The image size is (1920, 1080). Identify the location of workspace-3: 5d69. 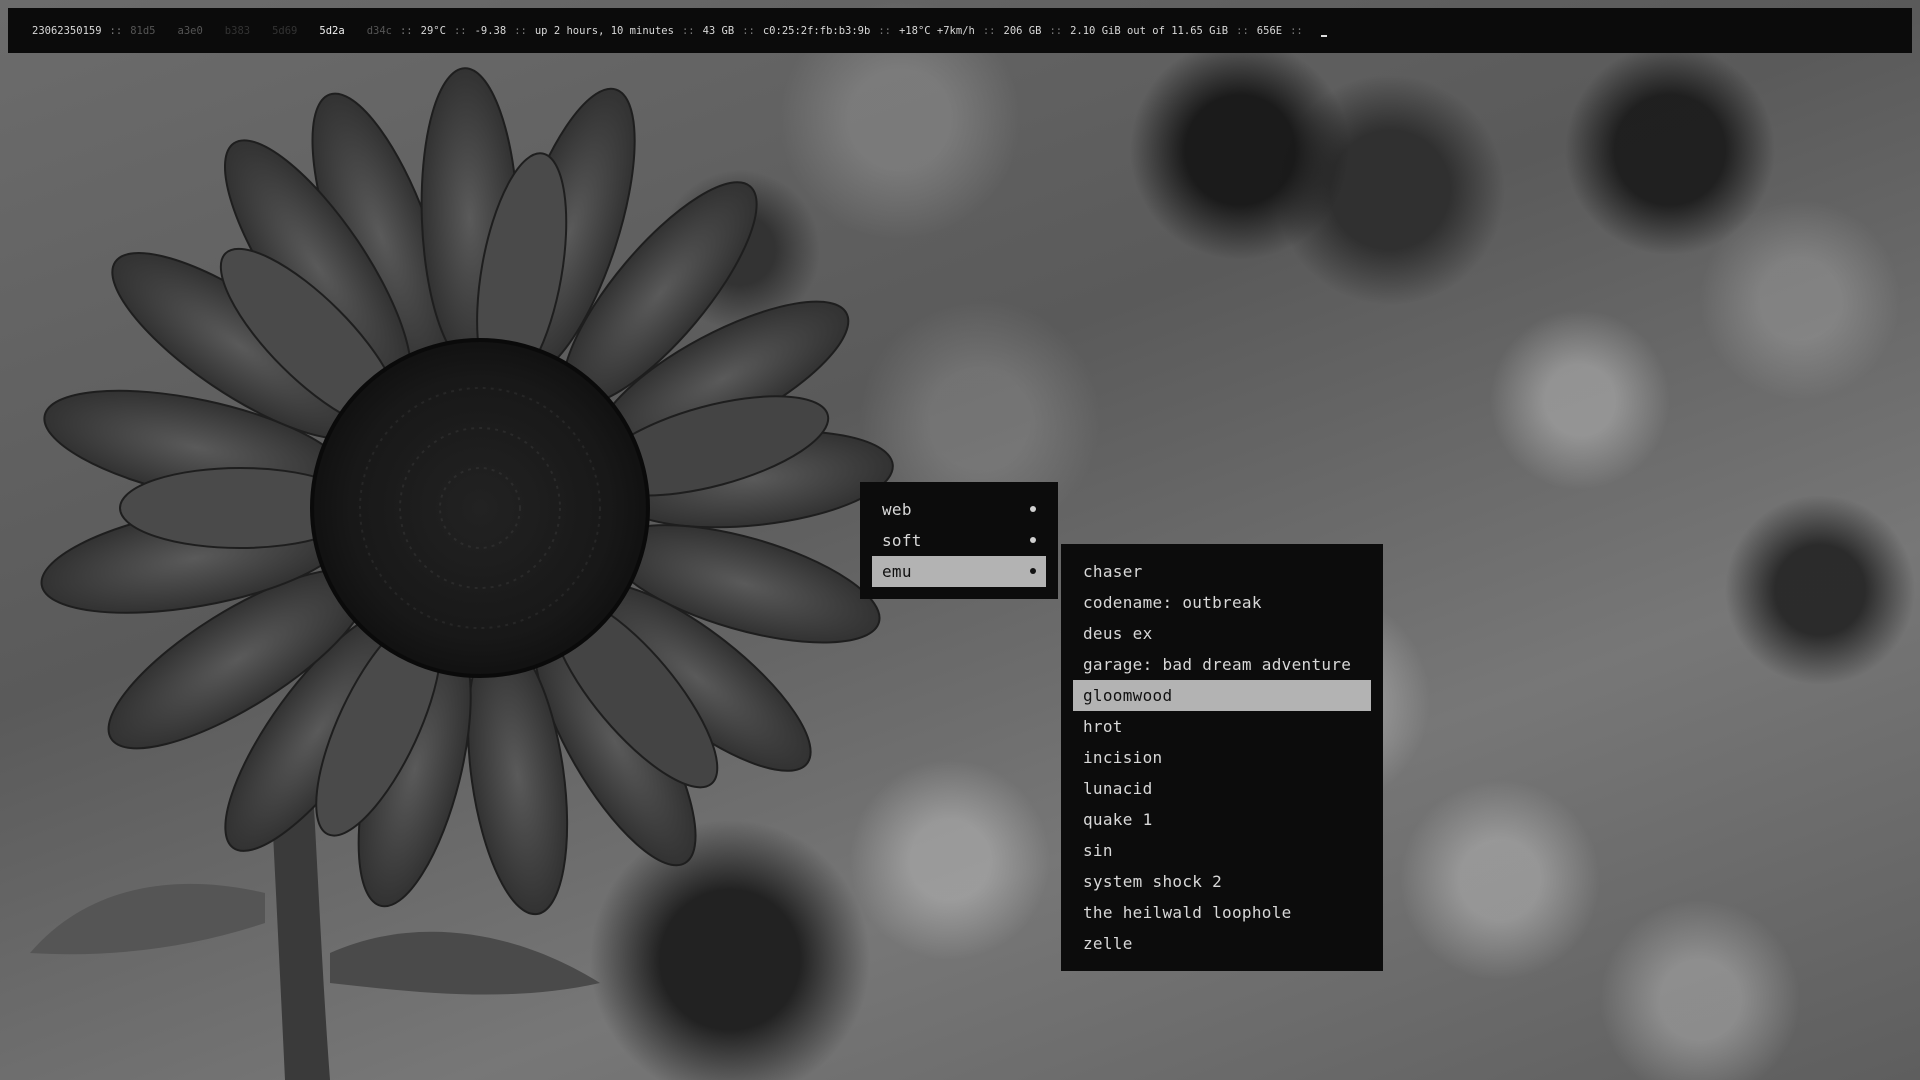
(284, 31).